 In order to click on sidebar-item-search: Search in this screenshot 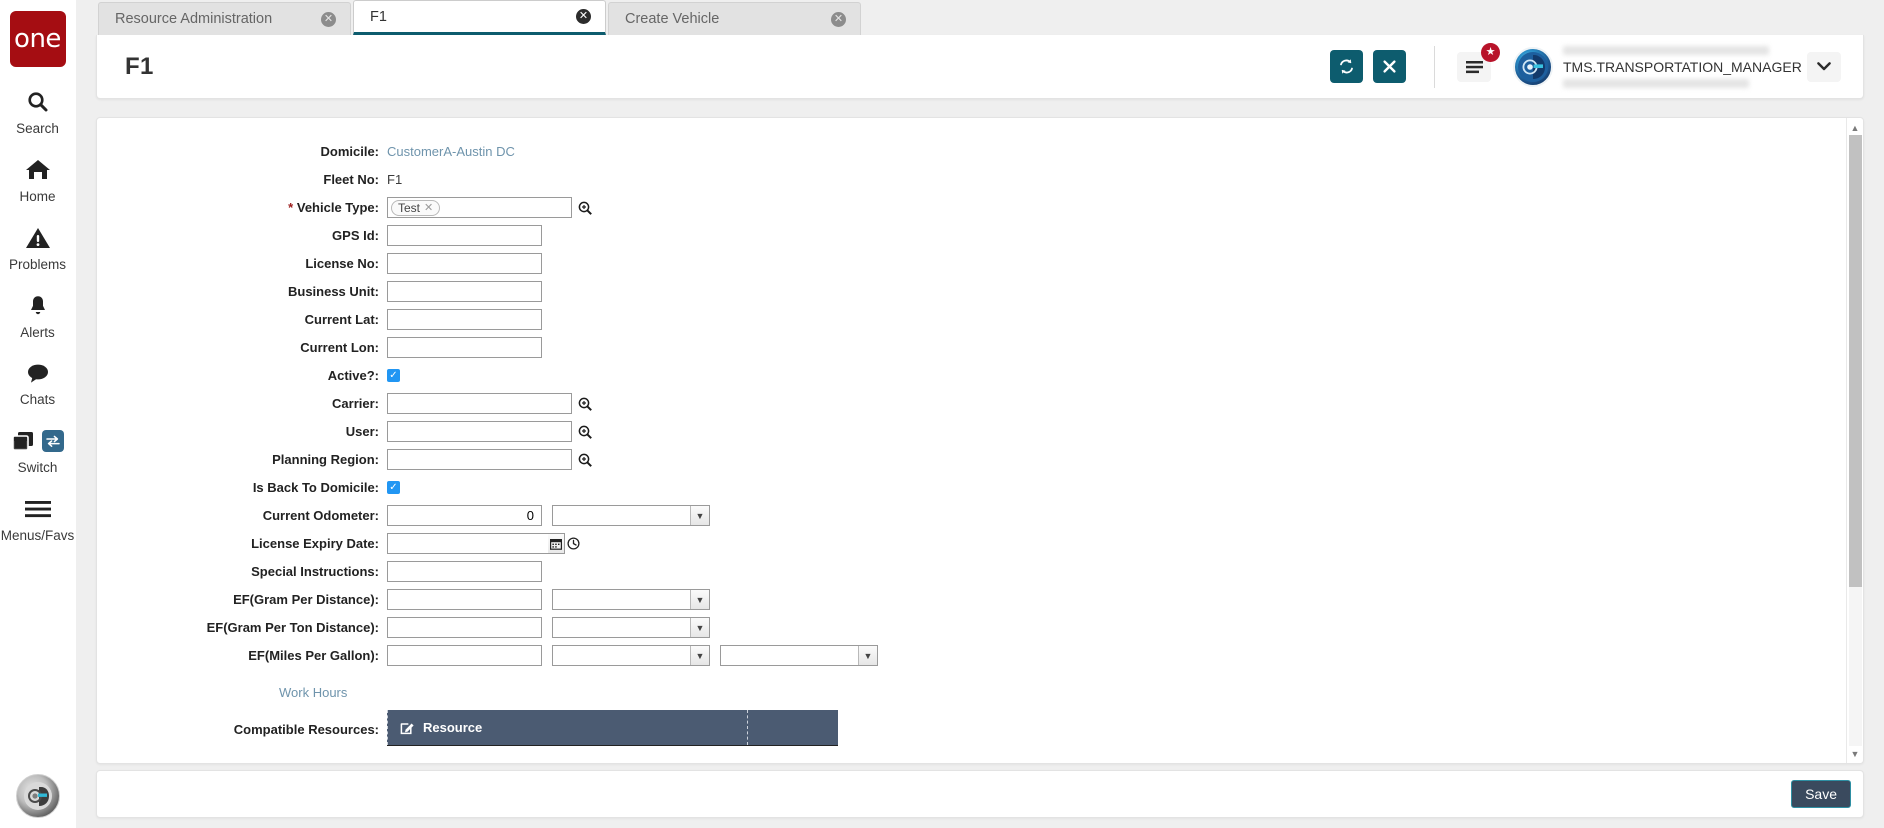, I will do `click(38, 111)`.